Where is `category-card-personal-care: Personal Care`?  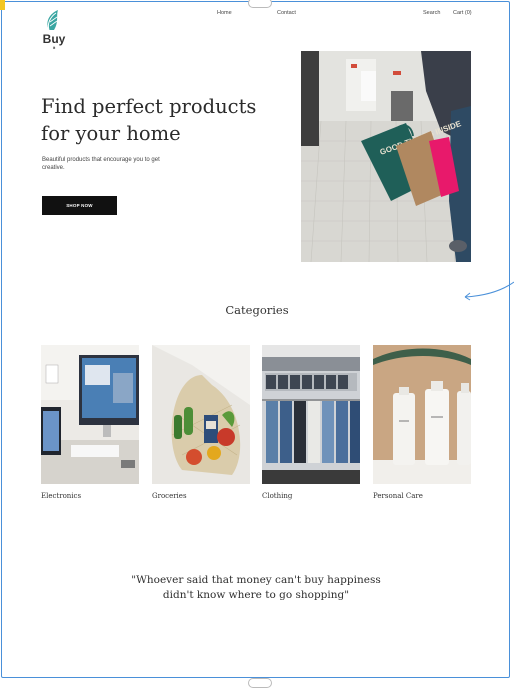
category-card-personal-care: Personal Care is located at coordinates (422, 422).